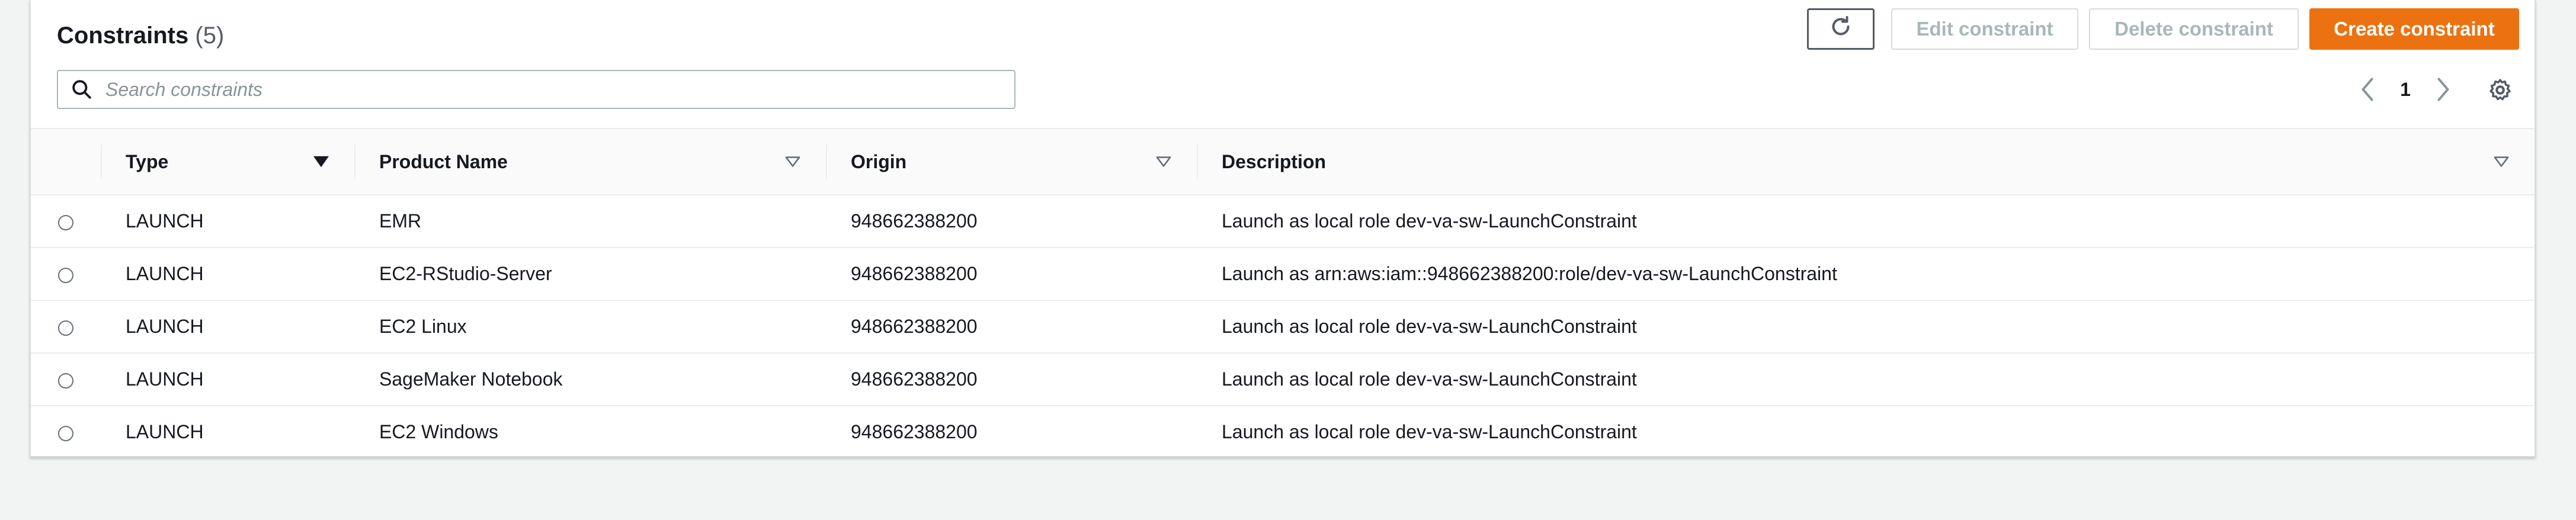 The width and height of the screenshot is (2576, 520). I want to click on column-label-product-name: Product Name, so click(444, 161).